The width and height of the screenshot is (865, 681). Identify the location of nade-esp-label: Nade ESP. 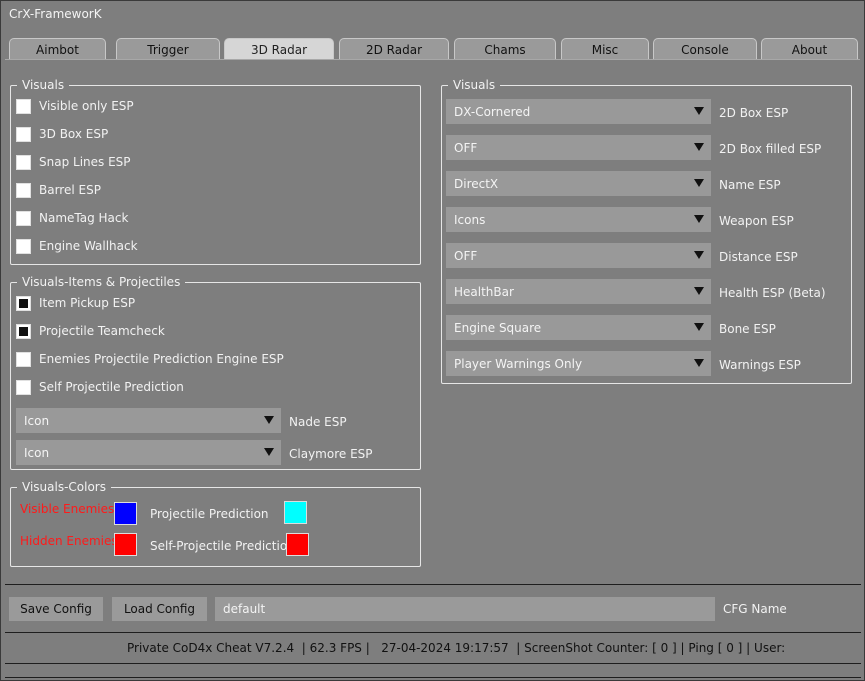
(318, 422).